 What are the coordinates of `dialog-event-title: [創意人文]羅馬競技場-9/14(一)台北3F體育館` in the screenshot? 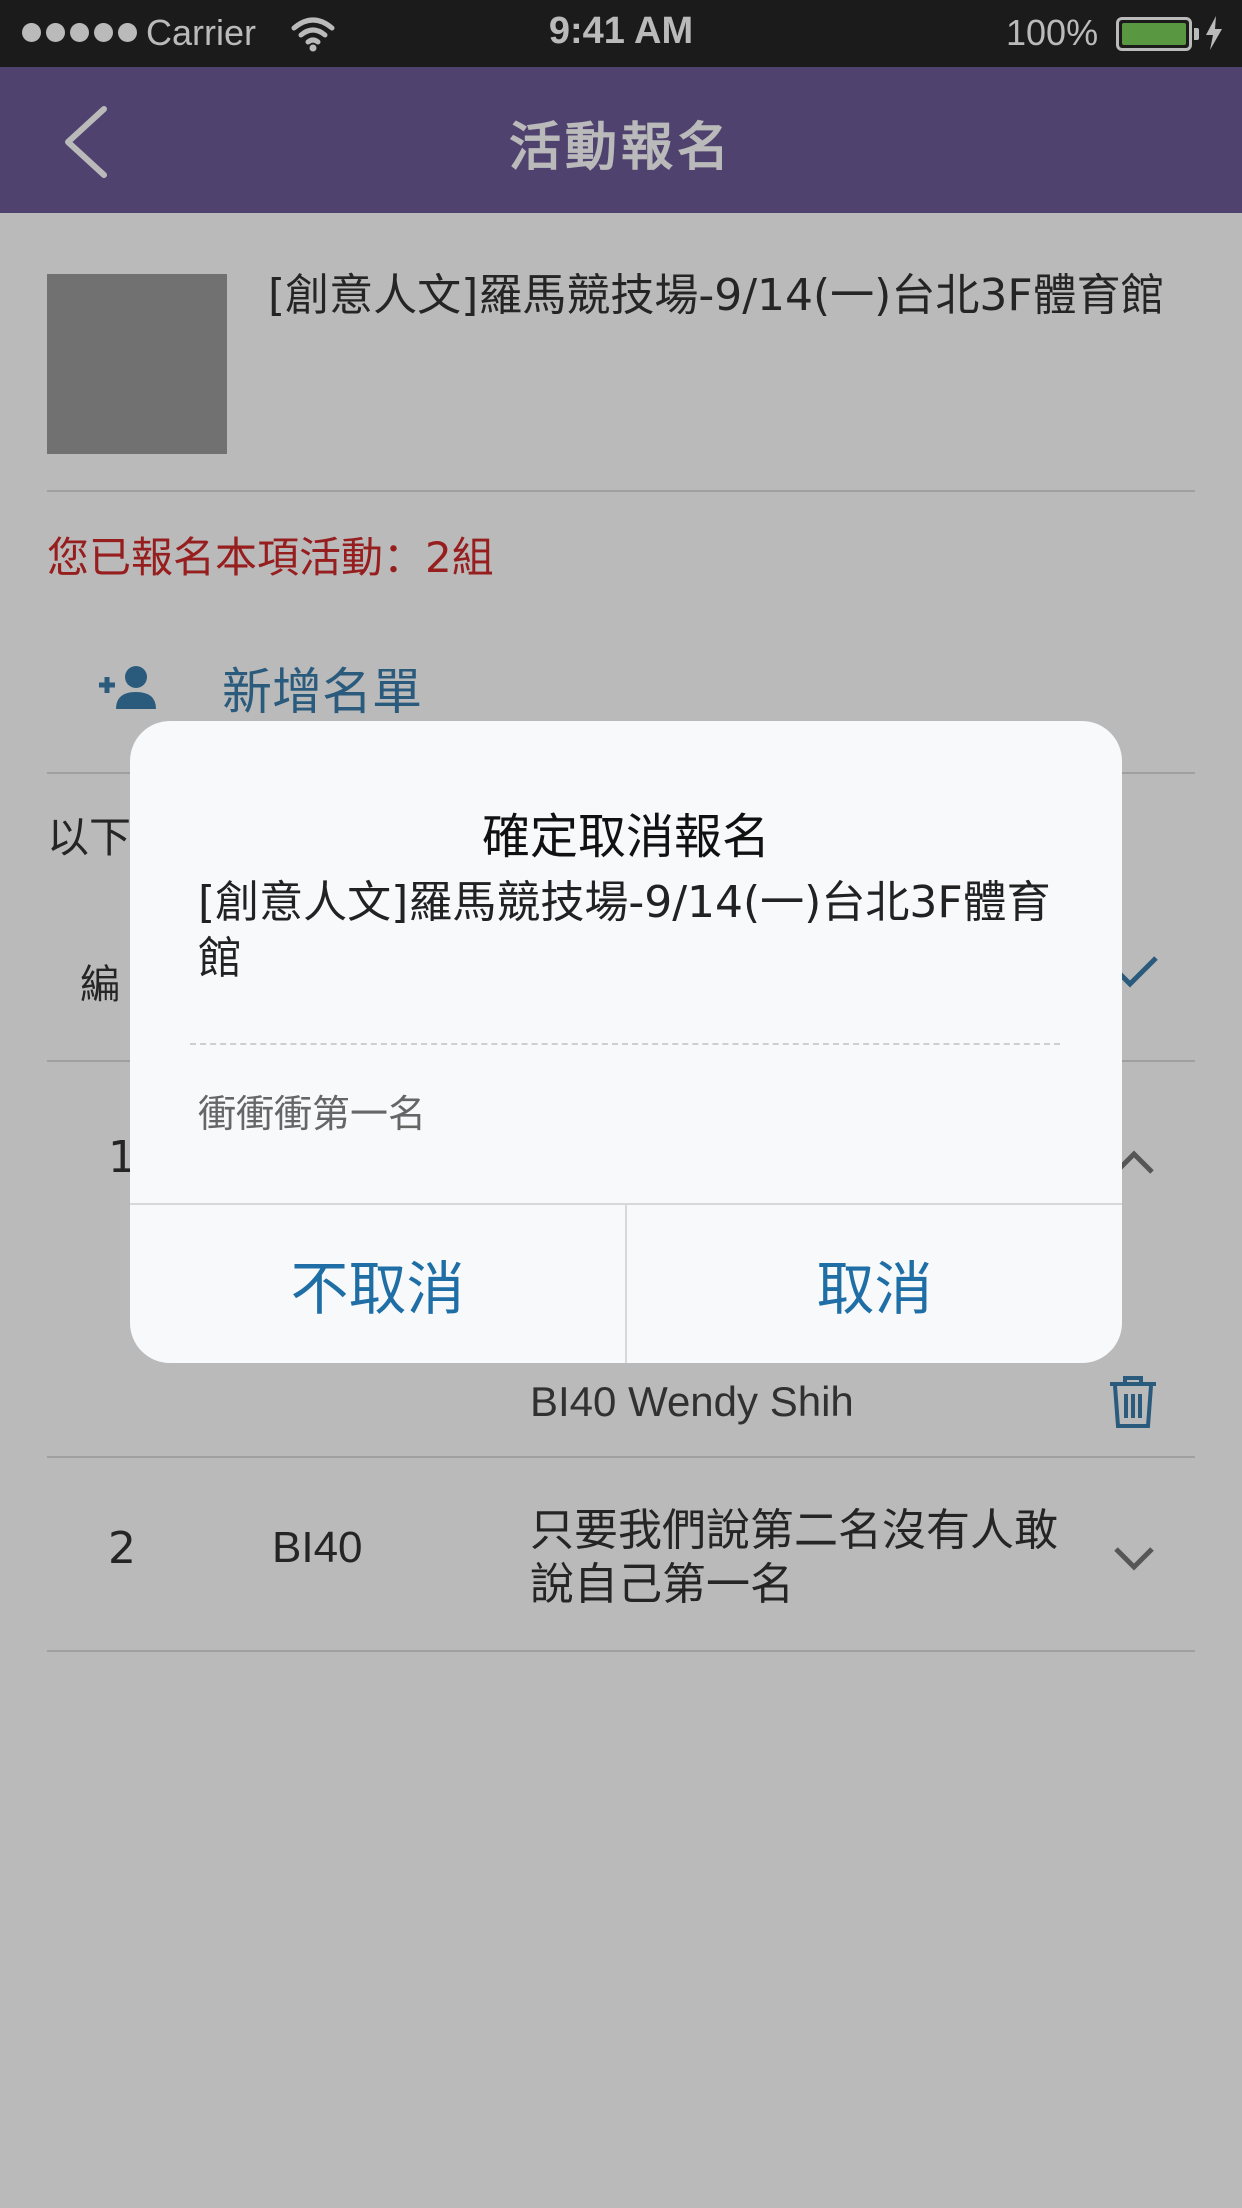 It's located at (624, 930).